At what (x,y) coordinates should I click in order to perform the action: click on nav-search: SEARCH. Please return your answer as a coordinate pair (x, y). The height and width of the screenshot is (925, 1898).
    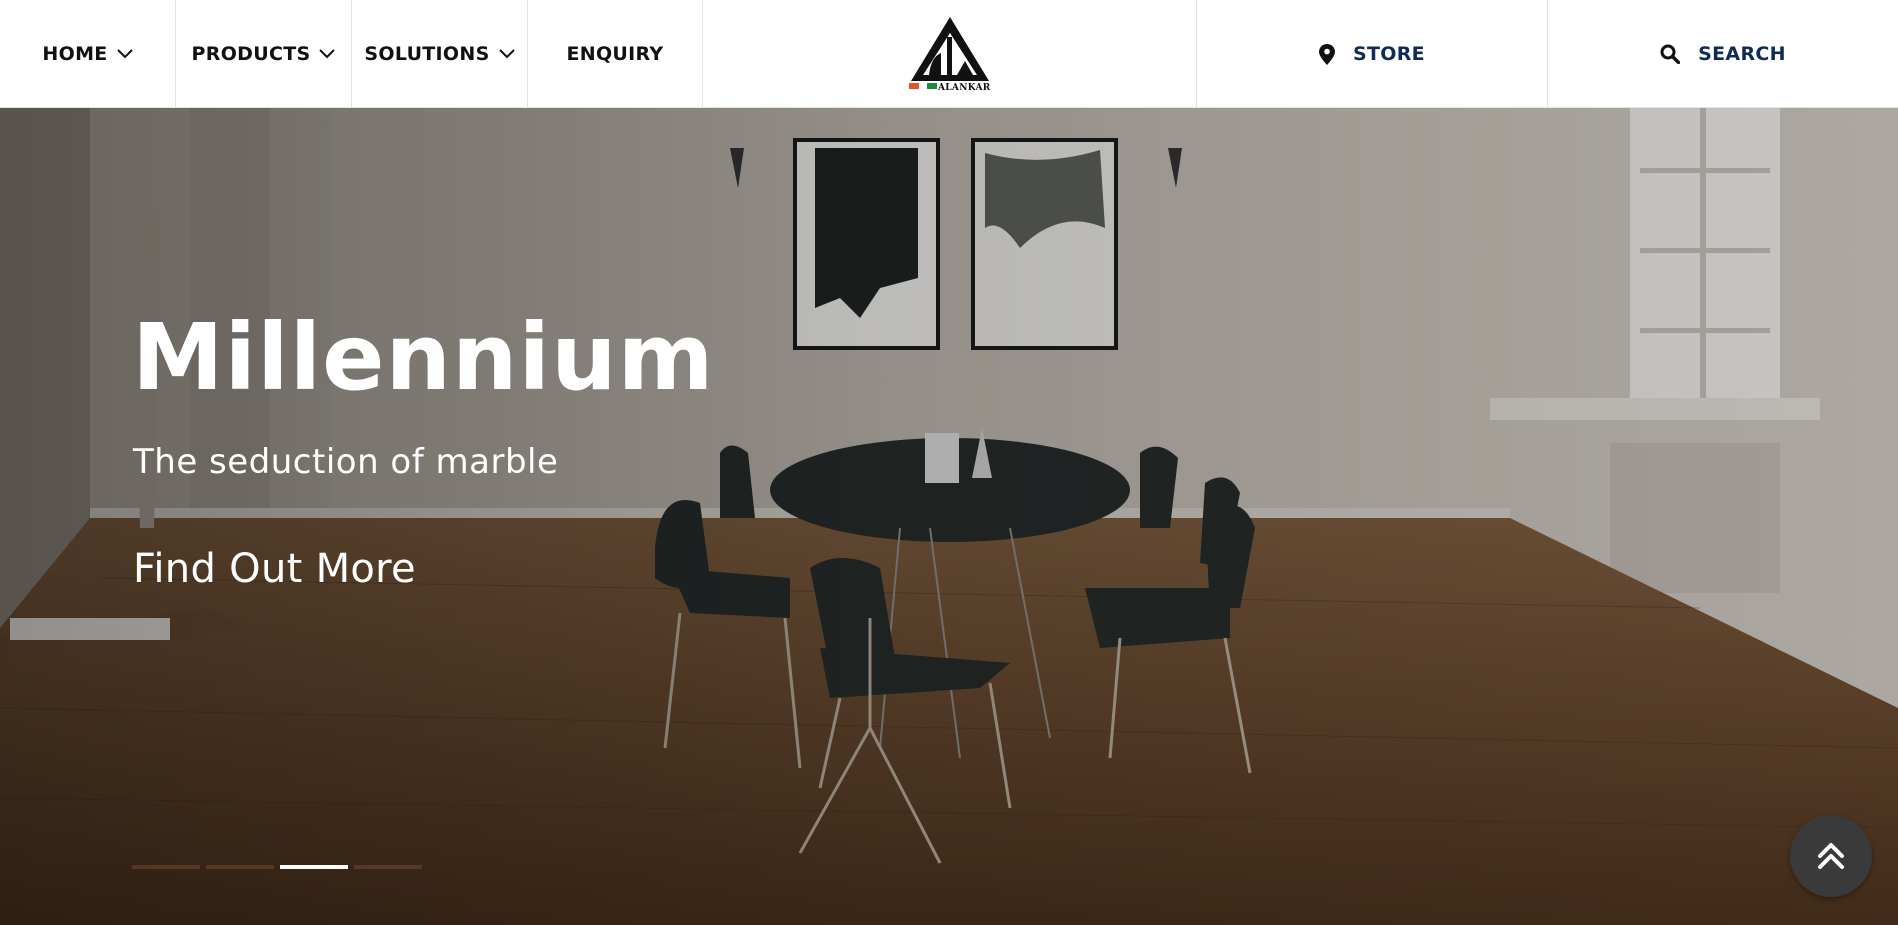
    Looking at the image, I should click on (1723, 54).